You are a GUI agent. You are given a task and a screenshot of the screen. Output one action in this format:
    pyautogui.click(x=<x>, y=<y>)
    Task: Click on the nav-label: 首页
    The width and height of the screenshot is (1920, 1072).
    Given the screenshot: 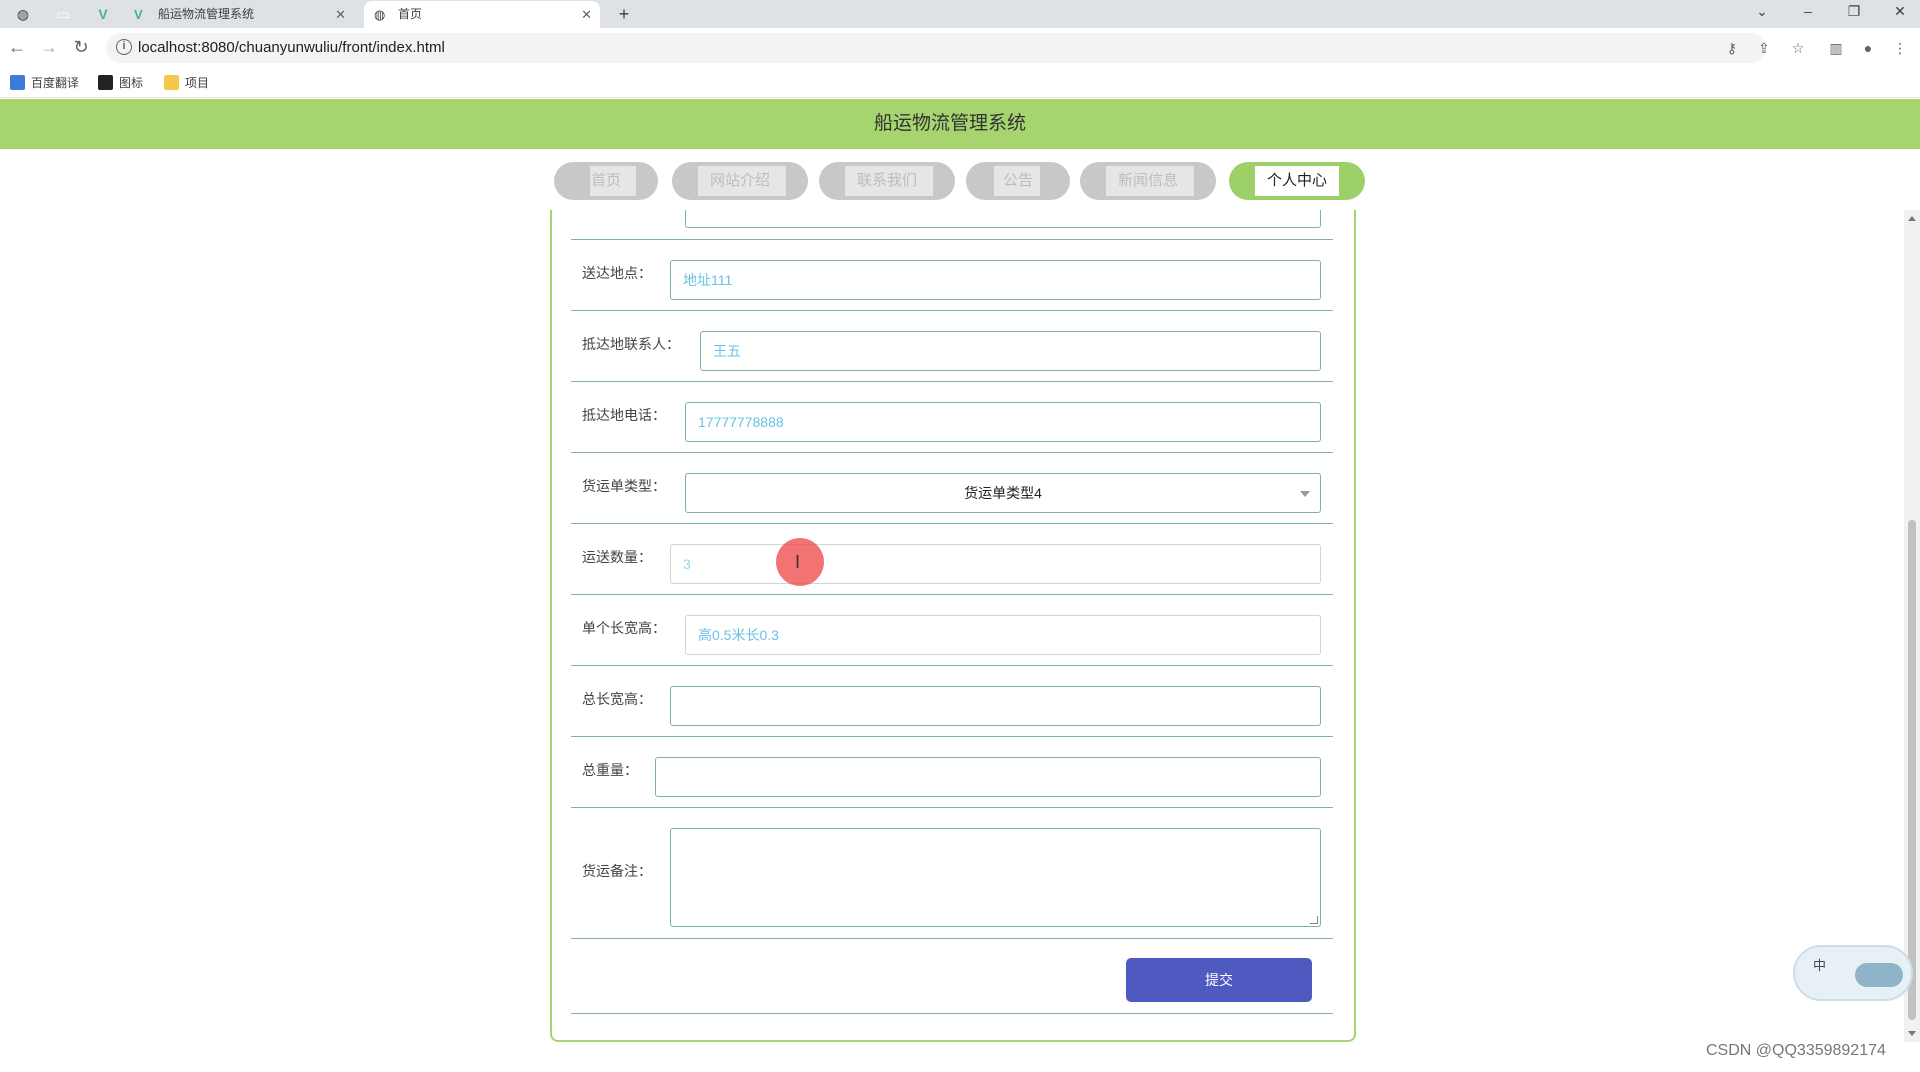 What is the action you would take?
    pyautogui.click(x=605, y=180)
    